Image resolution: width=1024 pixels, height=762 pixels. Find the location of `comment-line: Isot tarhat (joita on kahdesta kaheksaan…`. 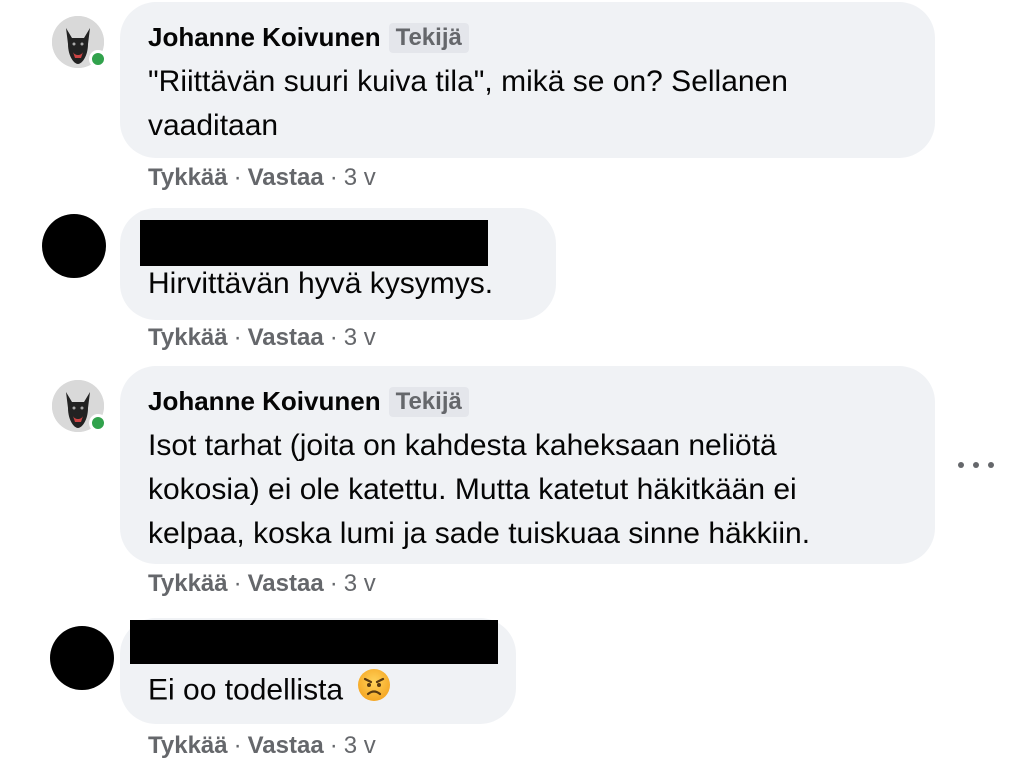

comment-line: Isot tarhat (joita on kahdesta kaheksaan… is located at coordinates (462, 445).